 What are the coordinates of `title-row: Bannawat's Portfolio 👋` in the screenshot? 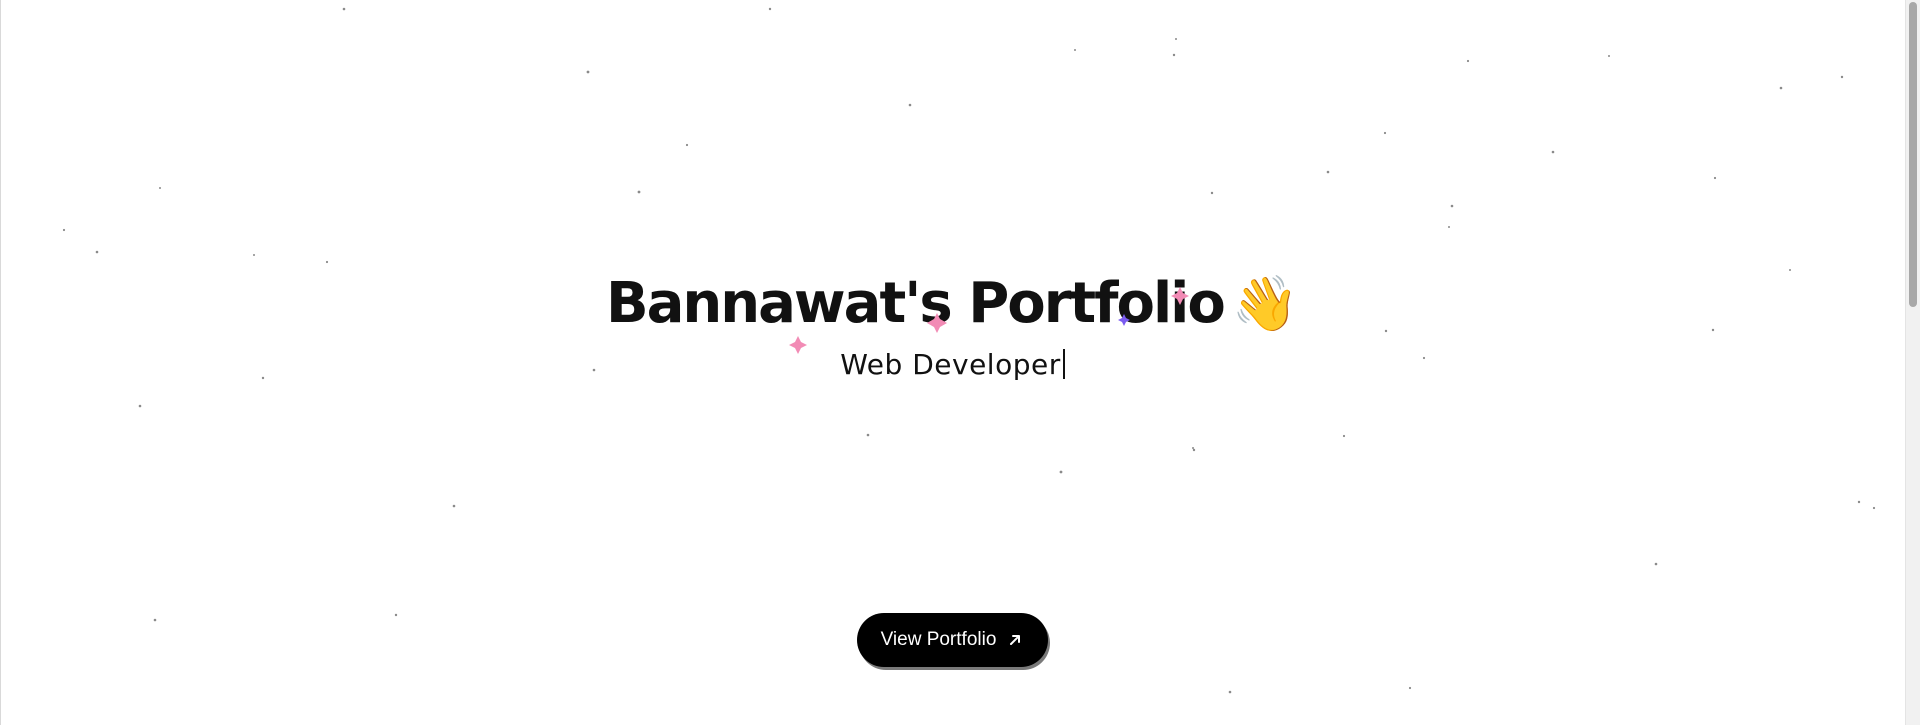 It's located at (952, 304).